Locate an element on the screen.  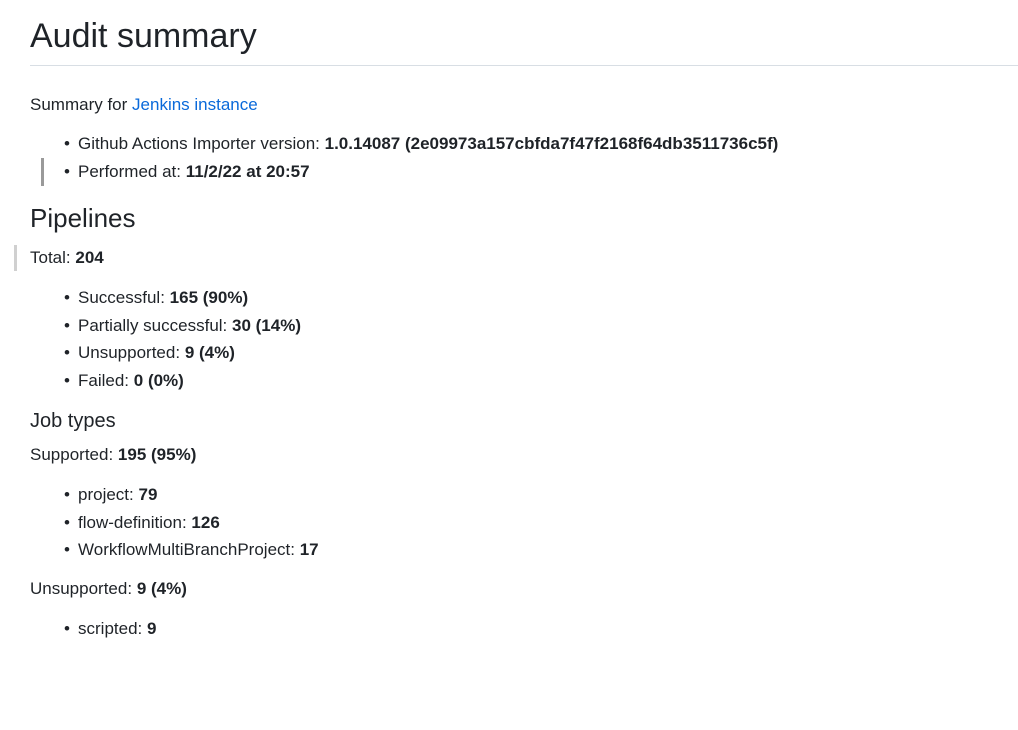
status-value: 30 (14%) is located at coordinates (266, 325).